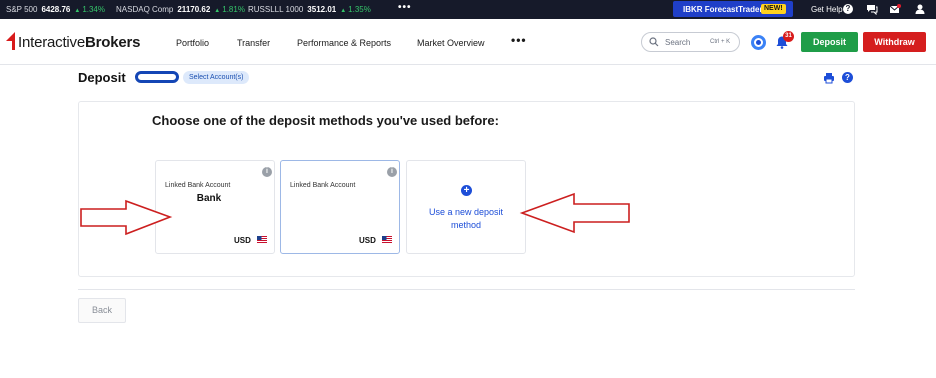  Describe the element at coordinates (102, 310) in the screenshot. I see `back-button: Back` at that location.